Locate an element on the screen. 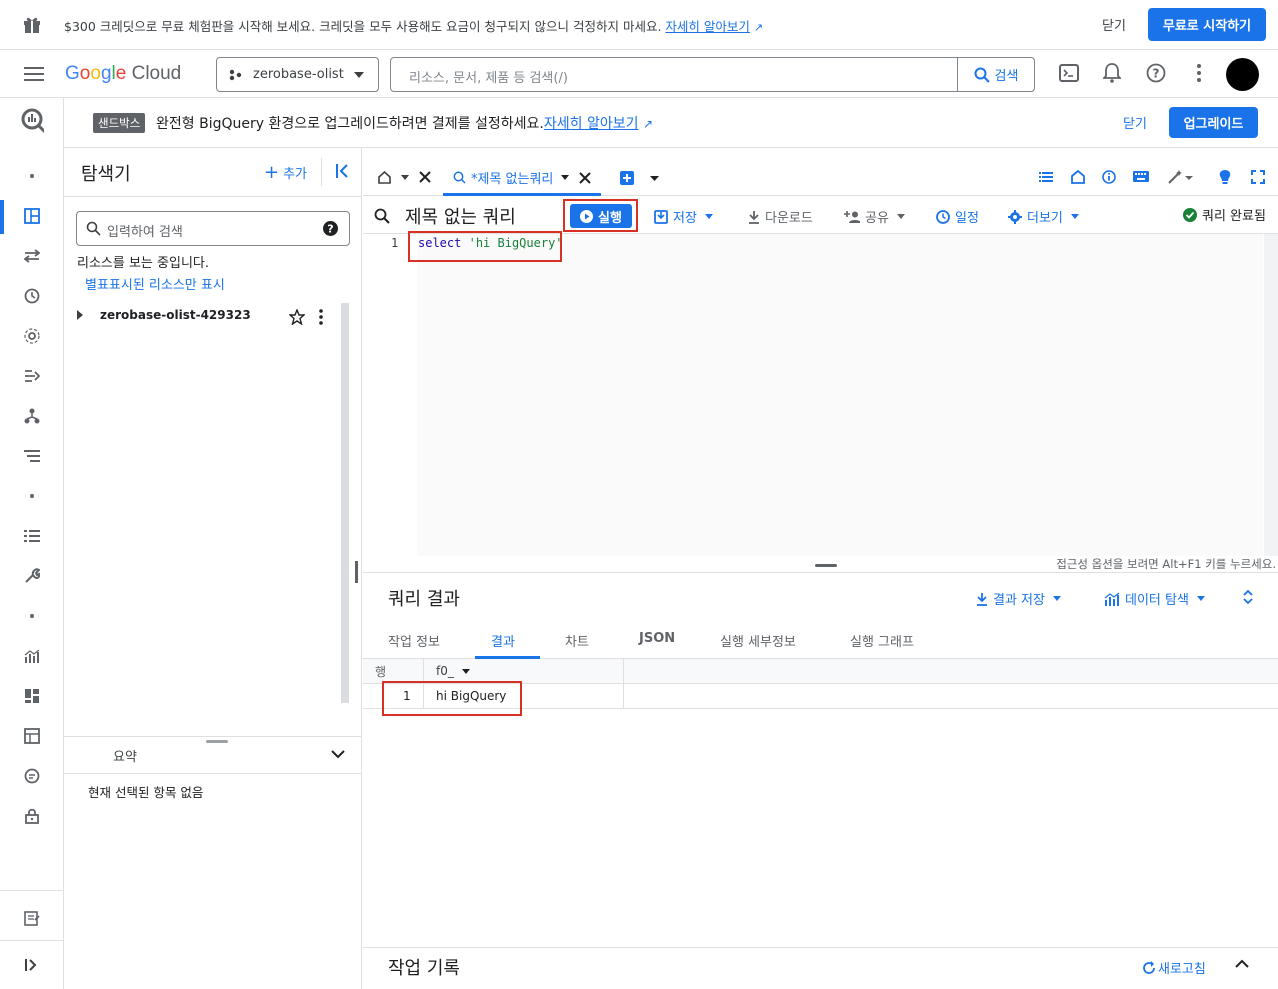  chart-icon is located at coordinates (1112, 599).